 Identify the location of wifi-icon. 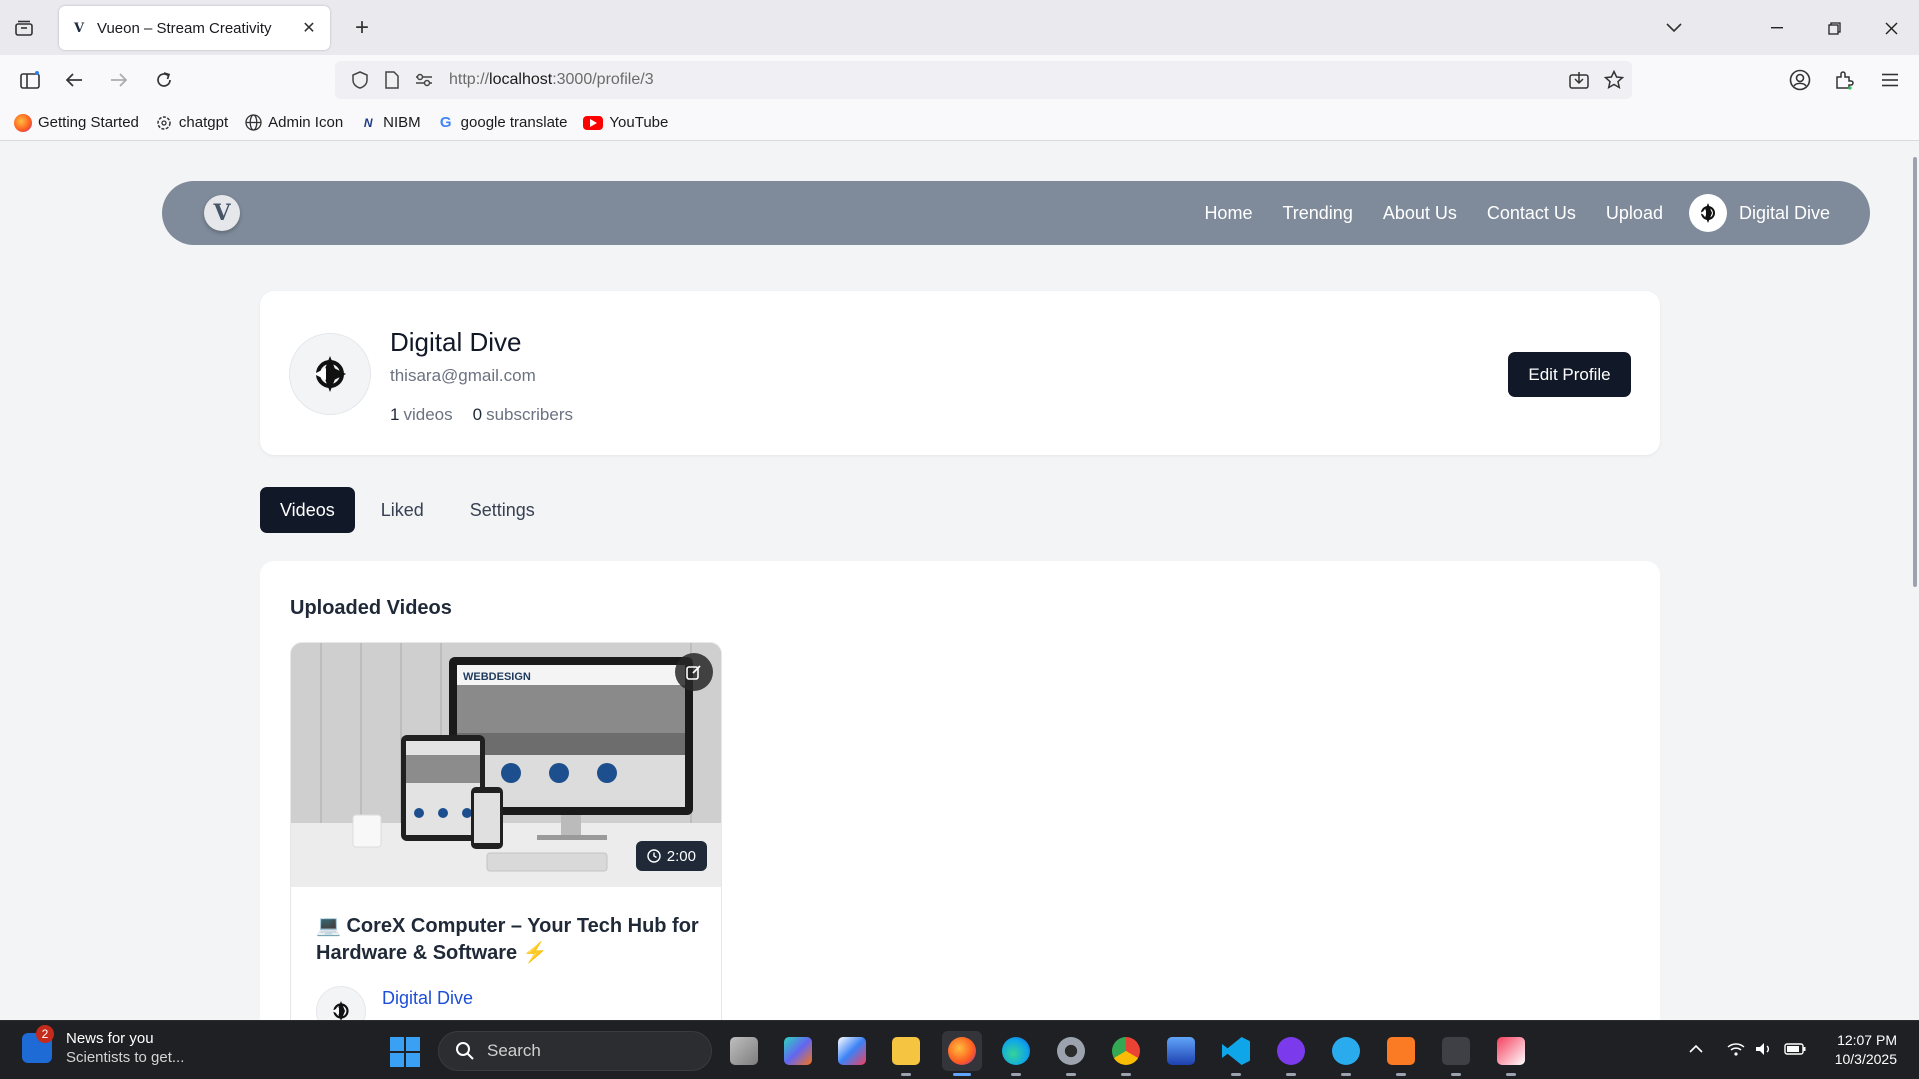
(1736, 1049).